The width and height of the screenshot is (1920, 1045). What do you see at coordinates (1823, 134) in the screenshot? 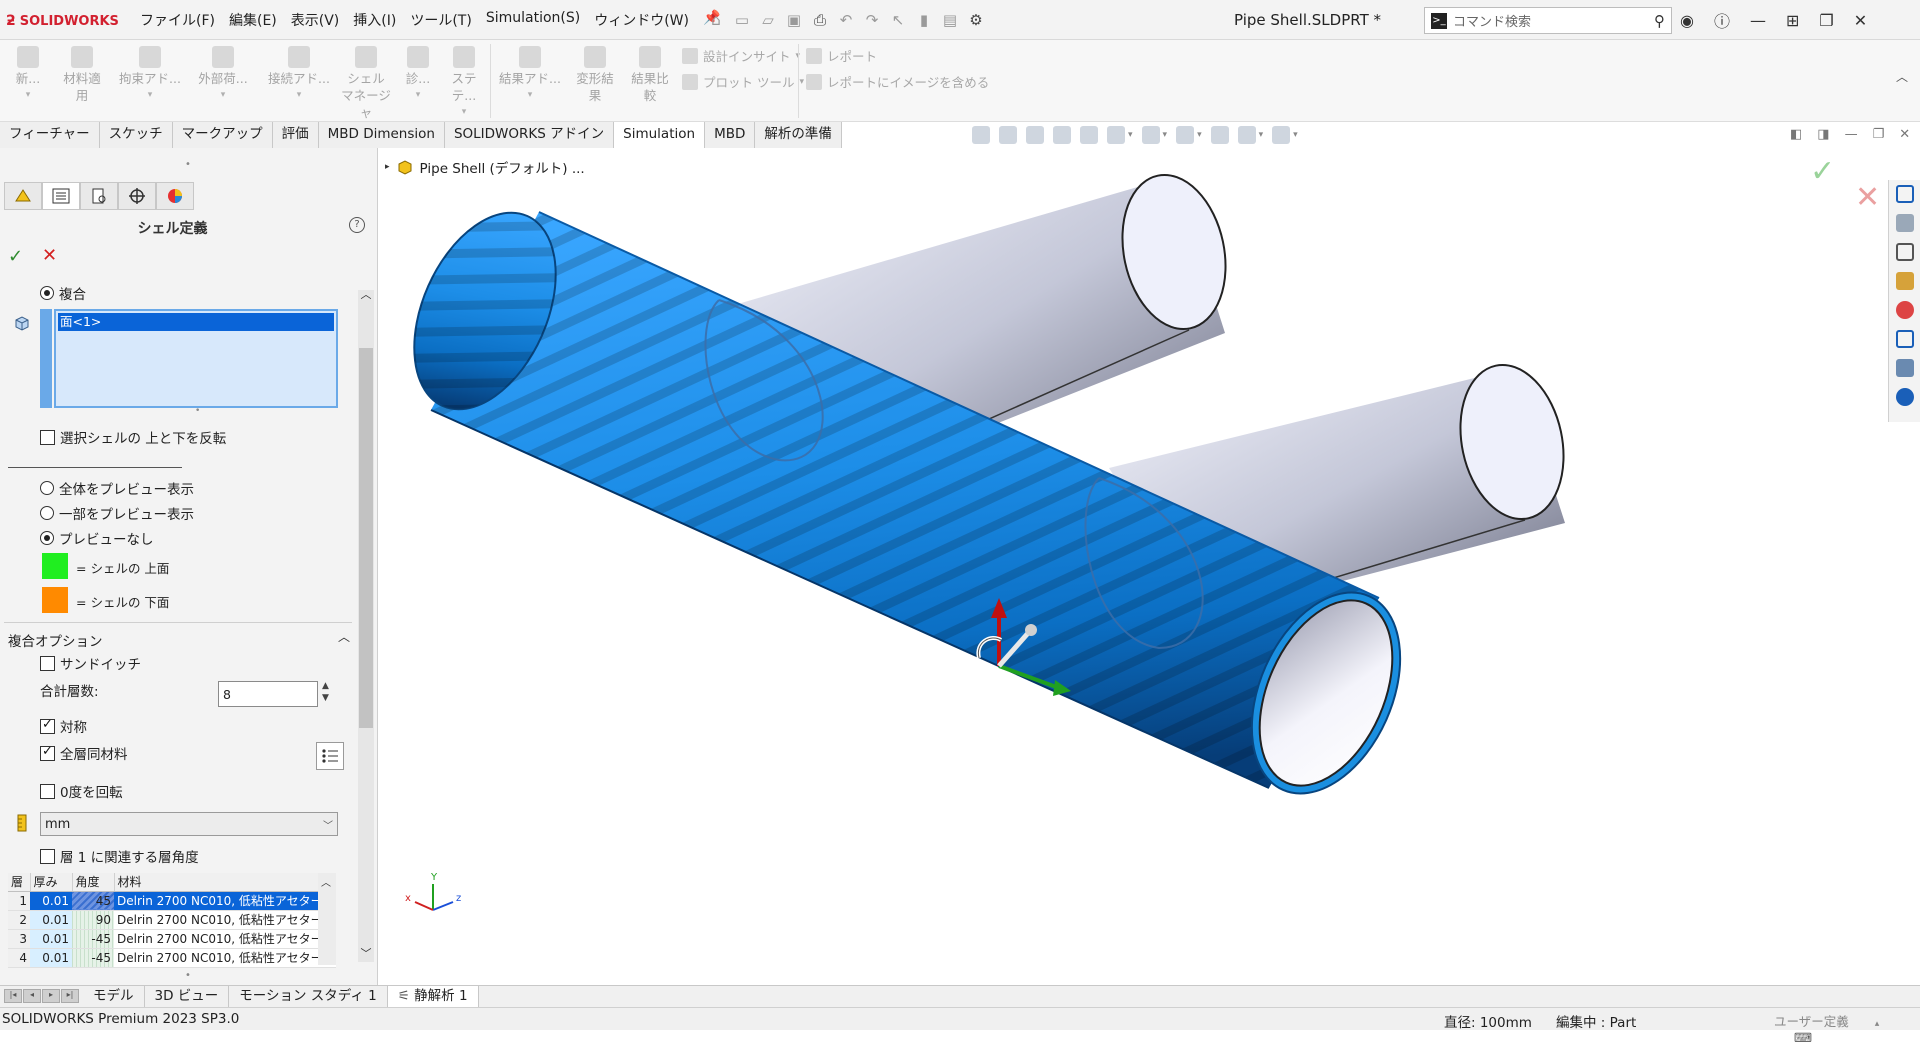
I see `window-right-icon: ◨` at bounding box center [1823, 134].